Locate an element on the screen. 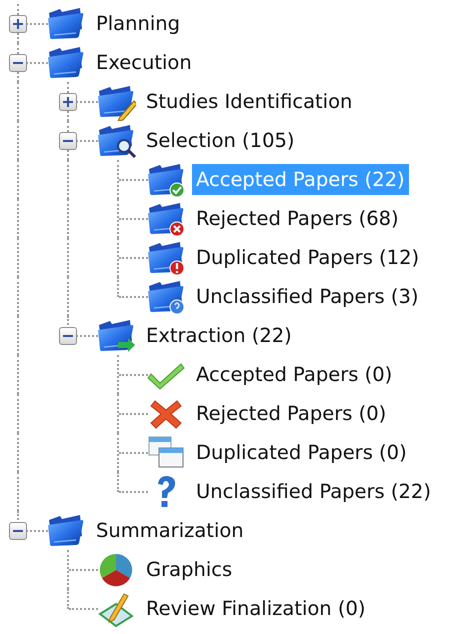 This screenshot has width=475, height=634. tree-item: Graphics is located at coordinates (189, 569).